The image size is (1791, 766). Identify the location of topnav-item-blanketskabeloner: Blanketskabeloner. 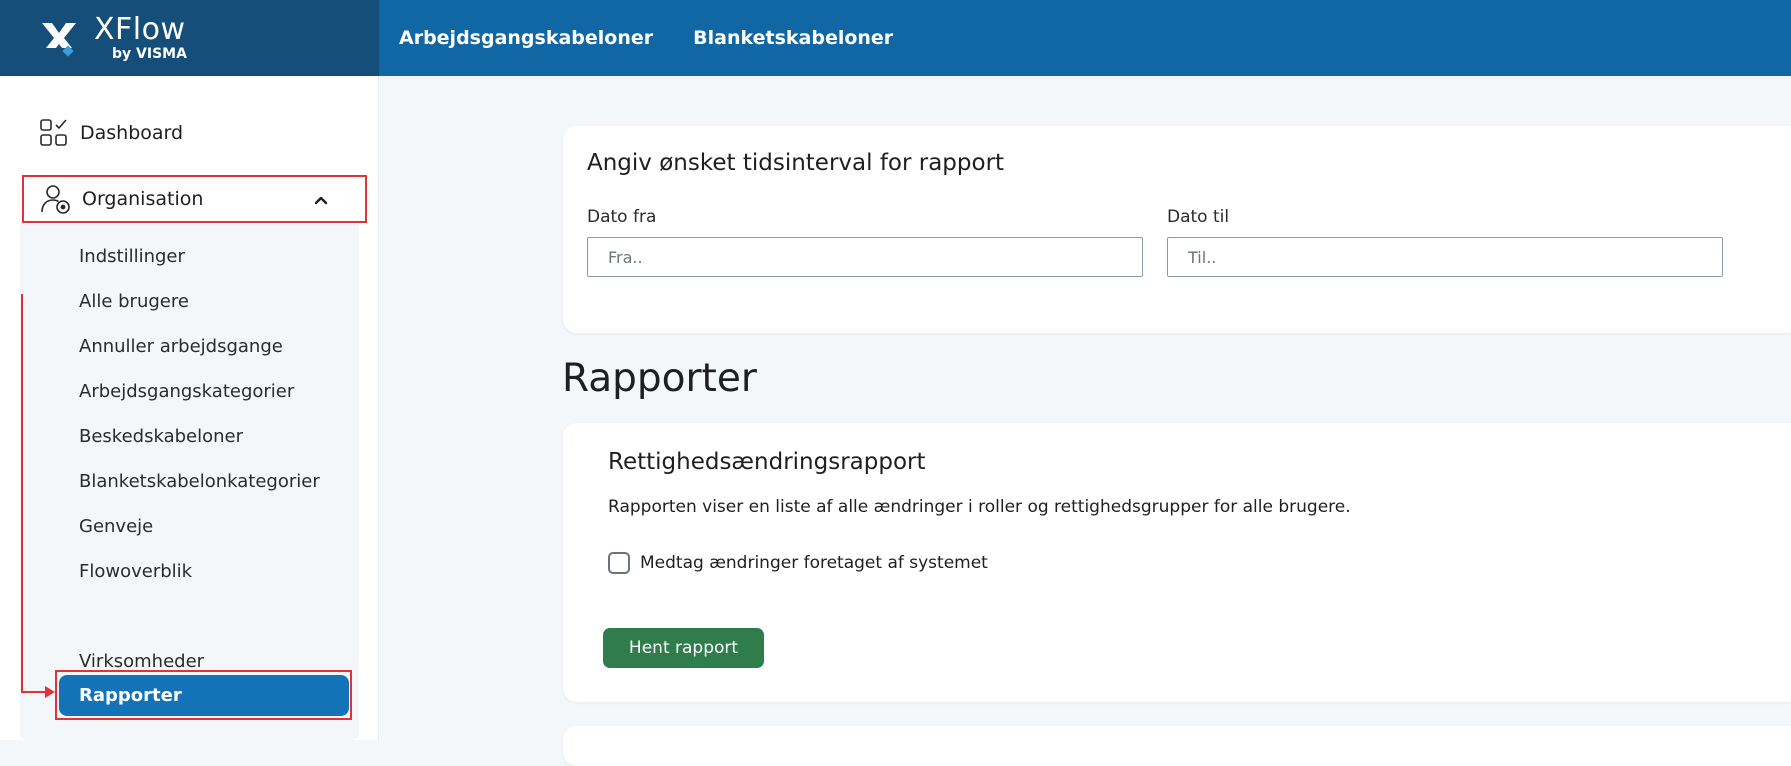
(793, 38).